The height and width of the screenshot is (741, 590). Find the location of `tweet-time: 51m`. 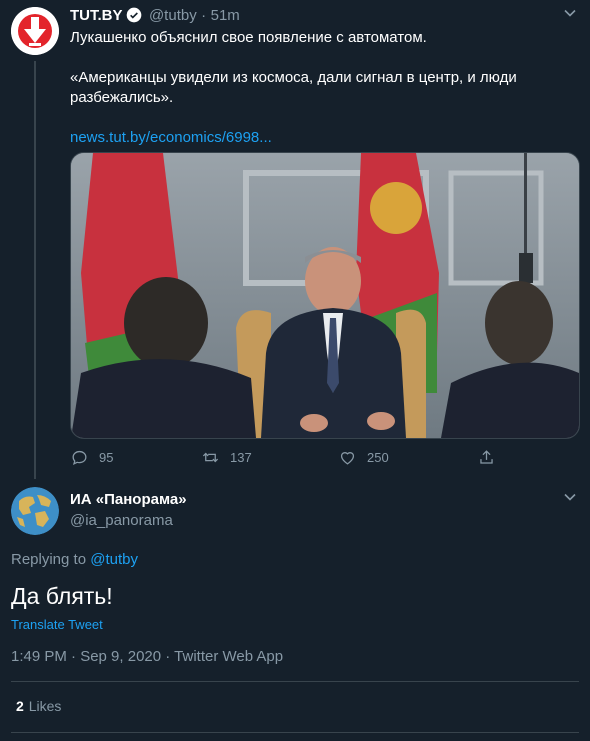

tweet-time: 51m is located at coordinates (225, 15).